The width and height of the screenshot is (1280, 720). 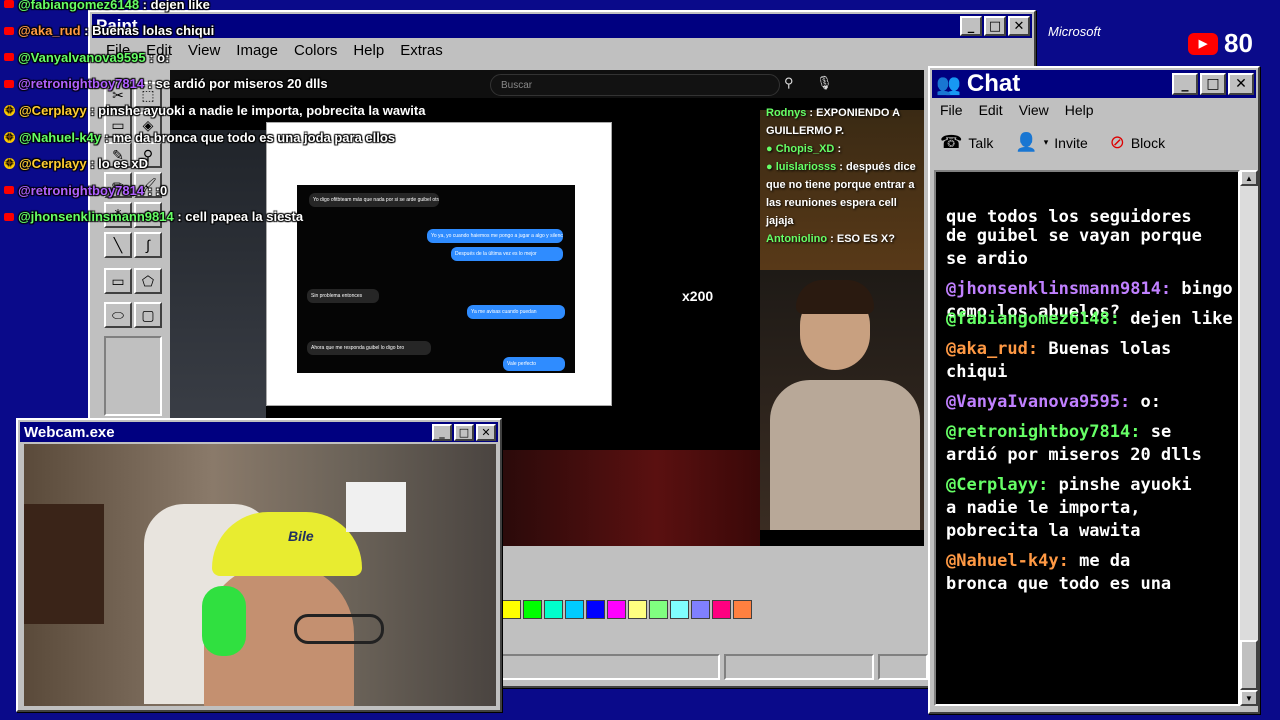 What do you see at coordinates (516, 312) in the screenshot?
I see `chat-bubble: Ya me avisas cuando puedan` at bounding box center [516, 312].